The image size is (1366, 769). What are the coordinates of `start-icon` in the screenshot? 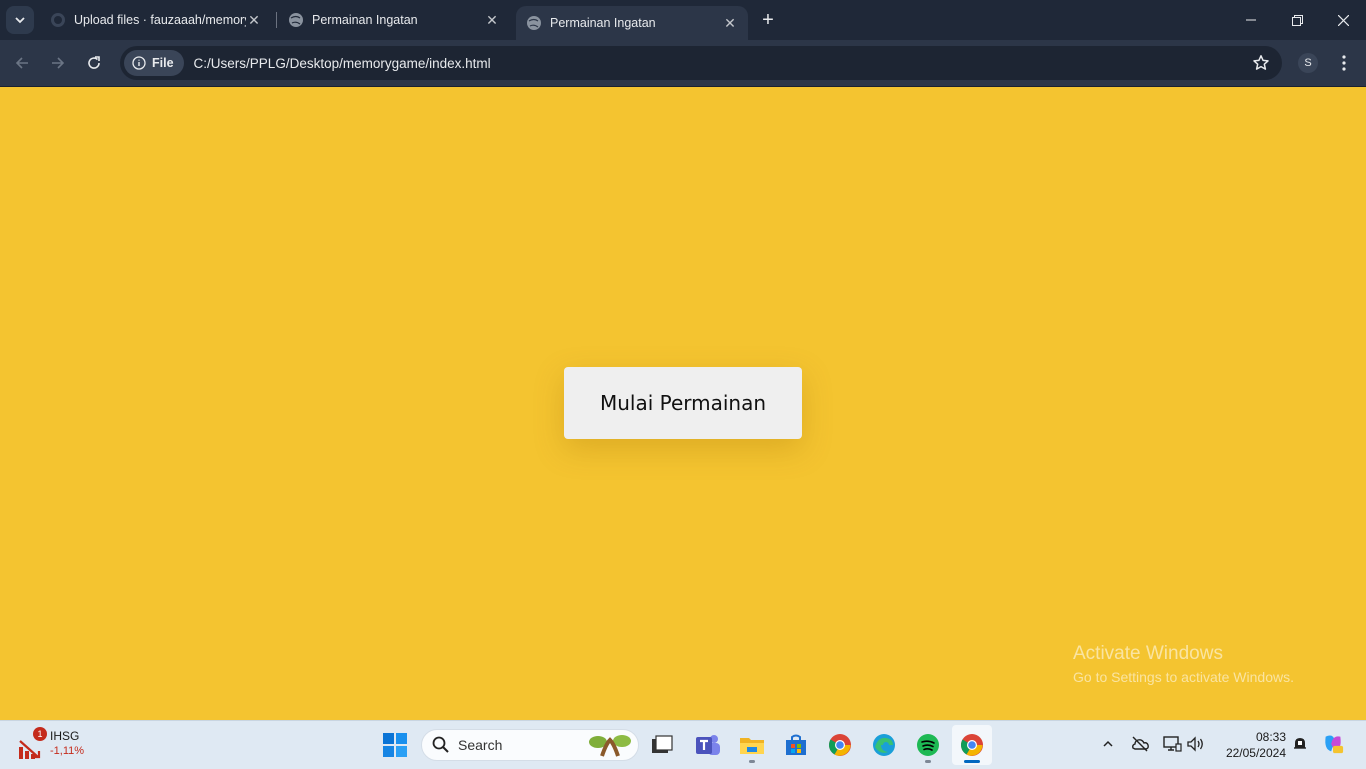 It's located at (395, 745).